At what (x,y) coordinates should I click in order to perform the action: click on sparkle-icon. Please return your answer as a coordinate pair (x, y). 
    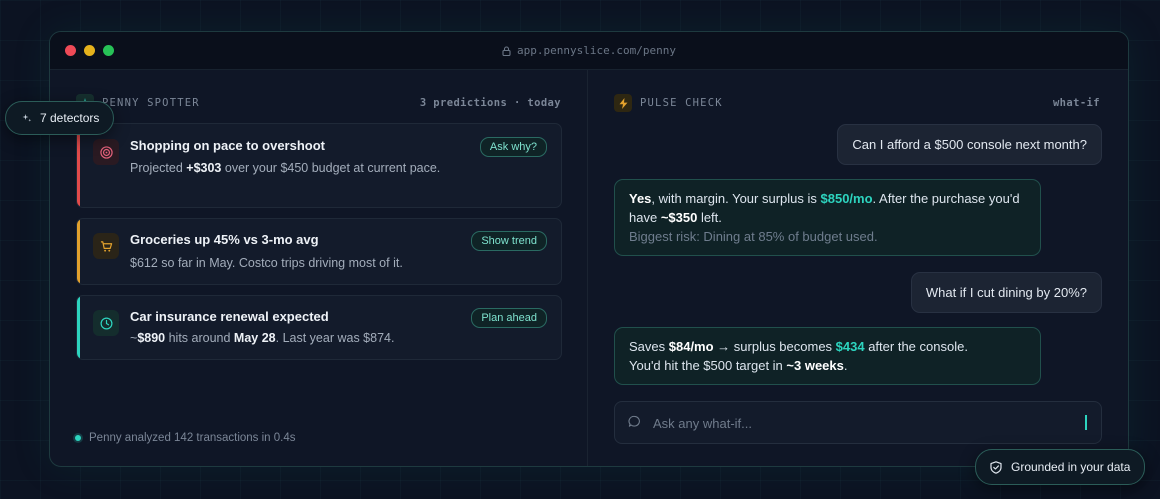
    Looking at the image, I should click on (27, 118).